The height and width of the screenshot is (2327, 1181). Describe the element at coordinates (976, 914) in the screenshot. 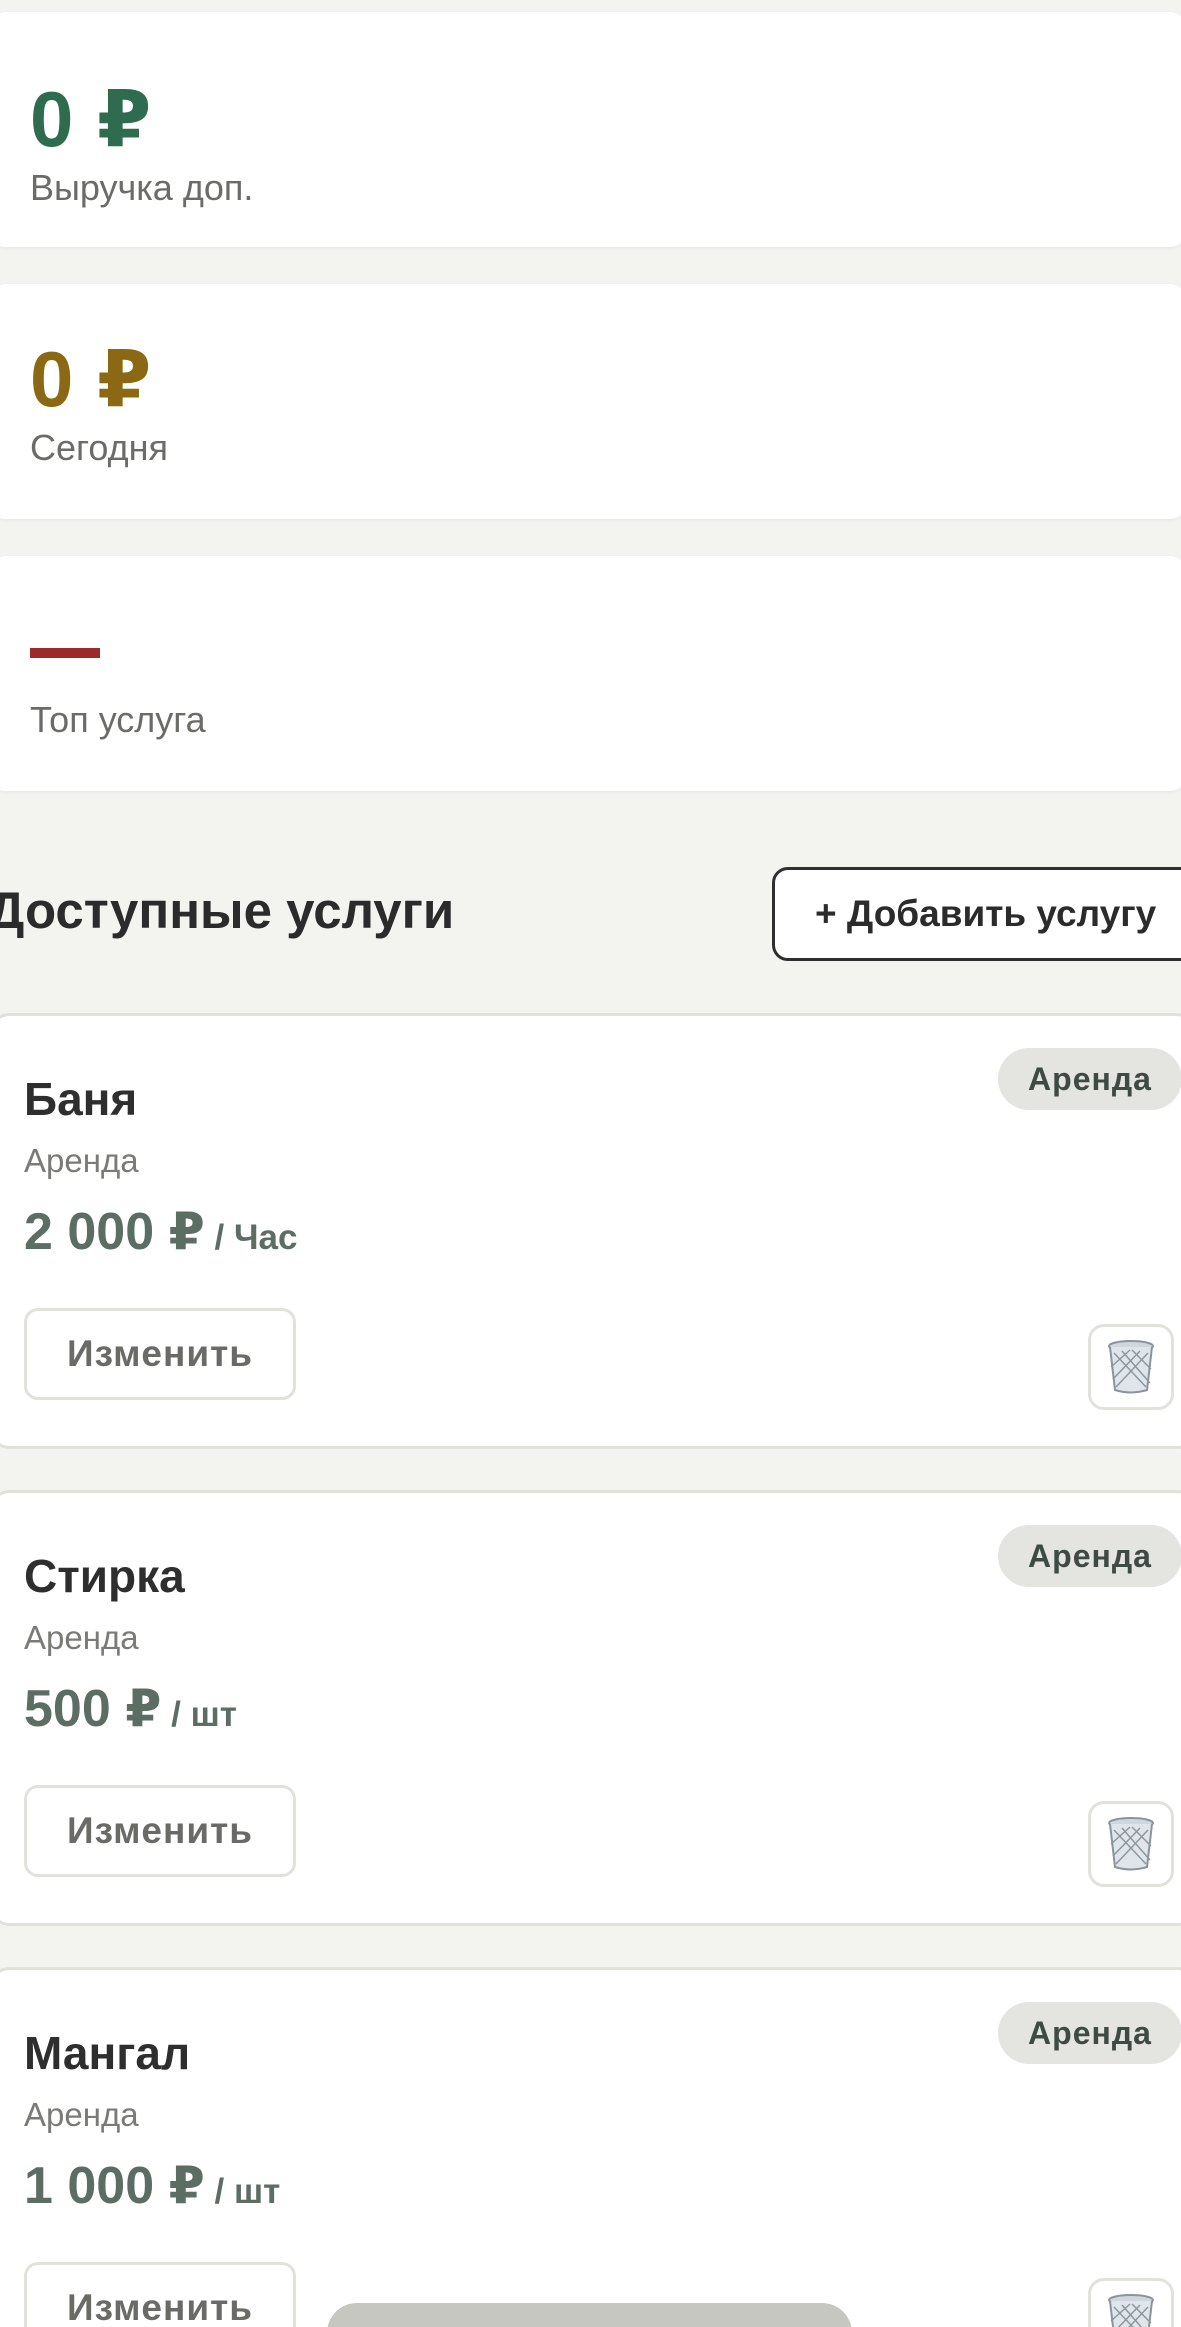

I see `add-service-button: + Добавить услугу` at that location.